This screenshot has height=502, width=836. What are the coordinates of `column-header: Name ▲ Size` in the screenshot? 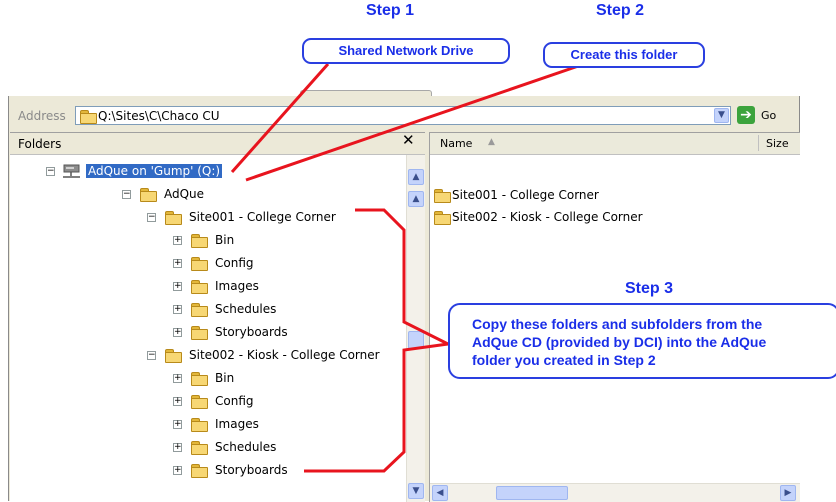 It's located at (615, 144).